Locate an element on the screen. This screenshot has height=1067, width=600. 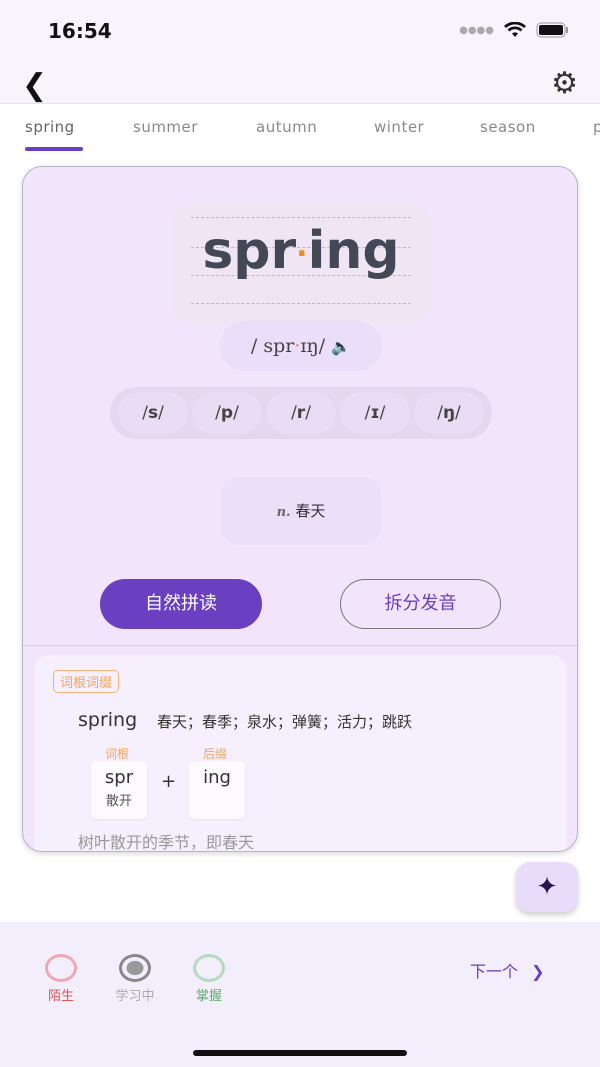
root-affix-tag: 词根词缀 is located at coordinates (86, 681).